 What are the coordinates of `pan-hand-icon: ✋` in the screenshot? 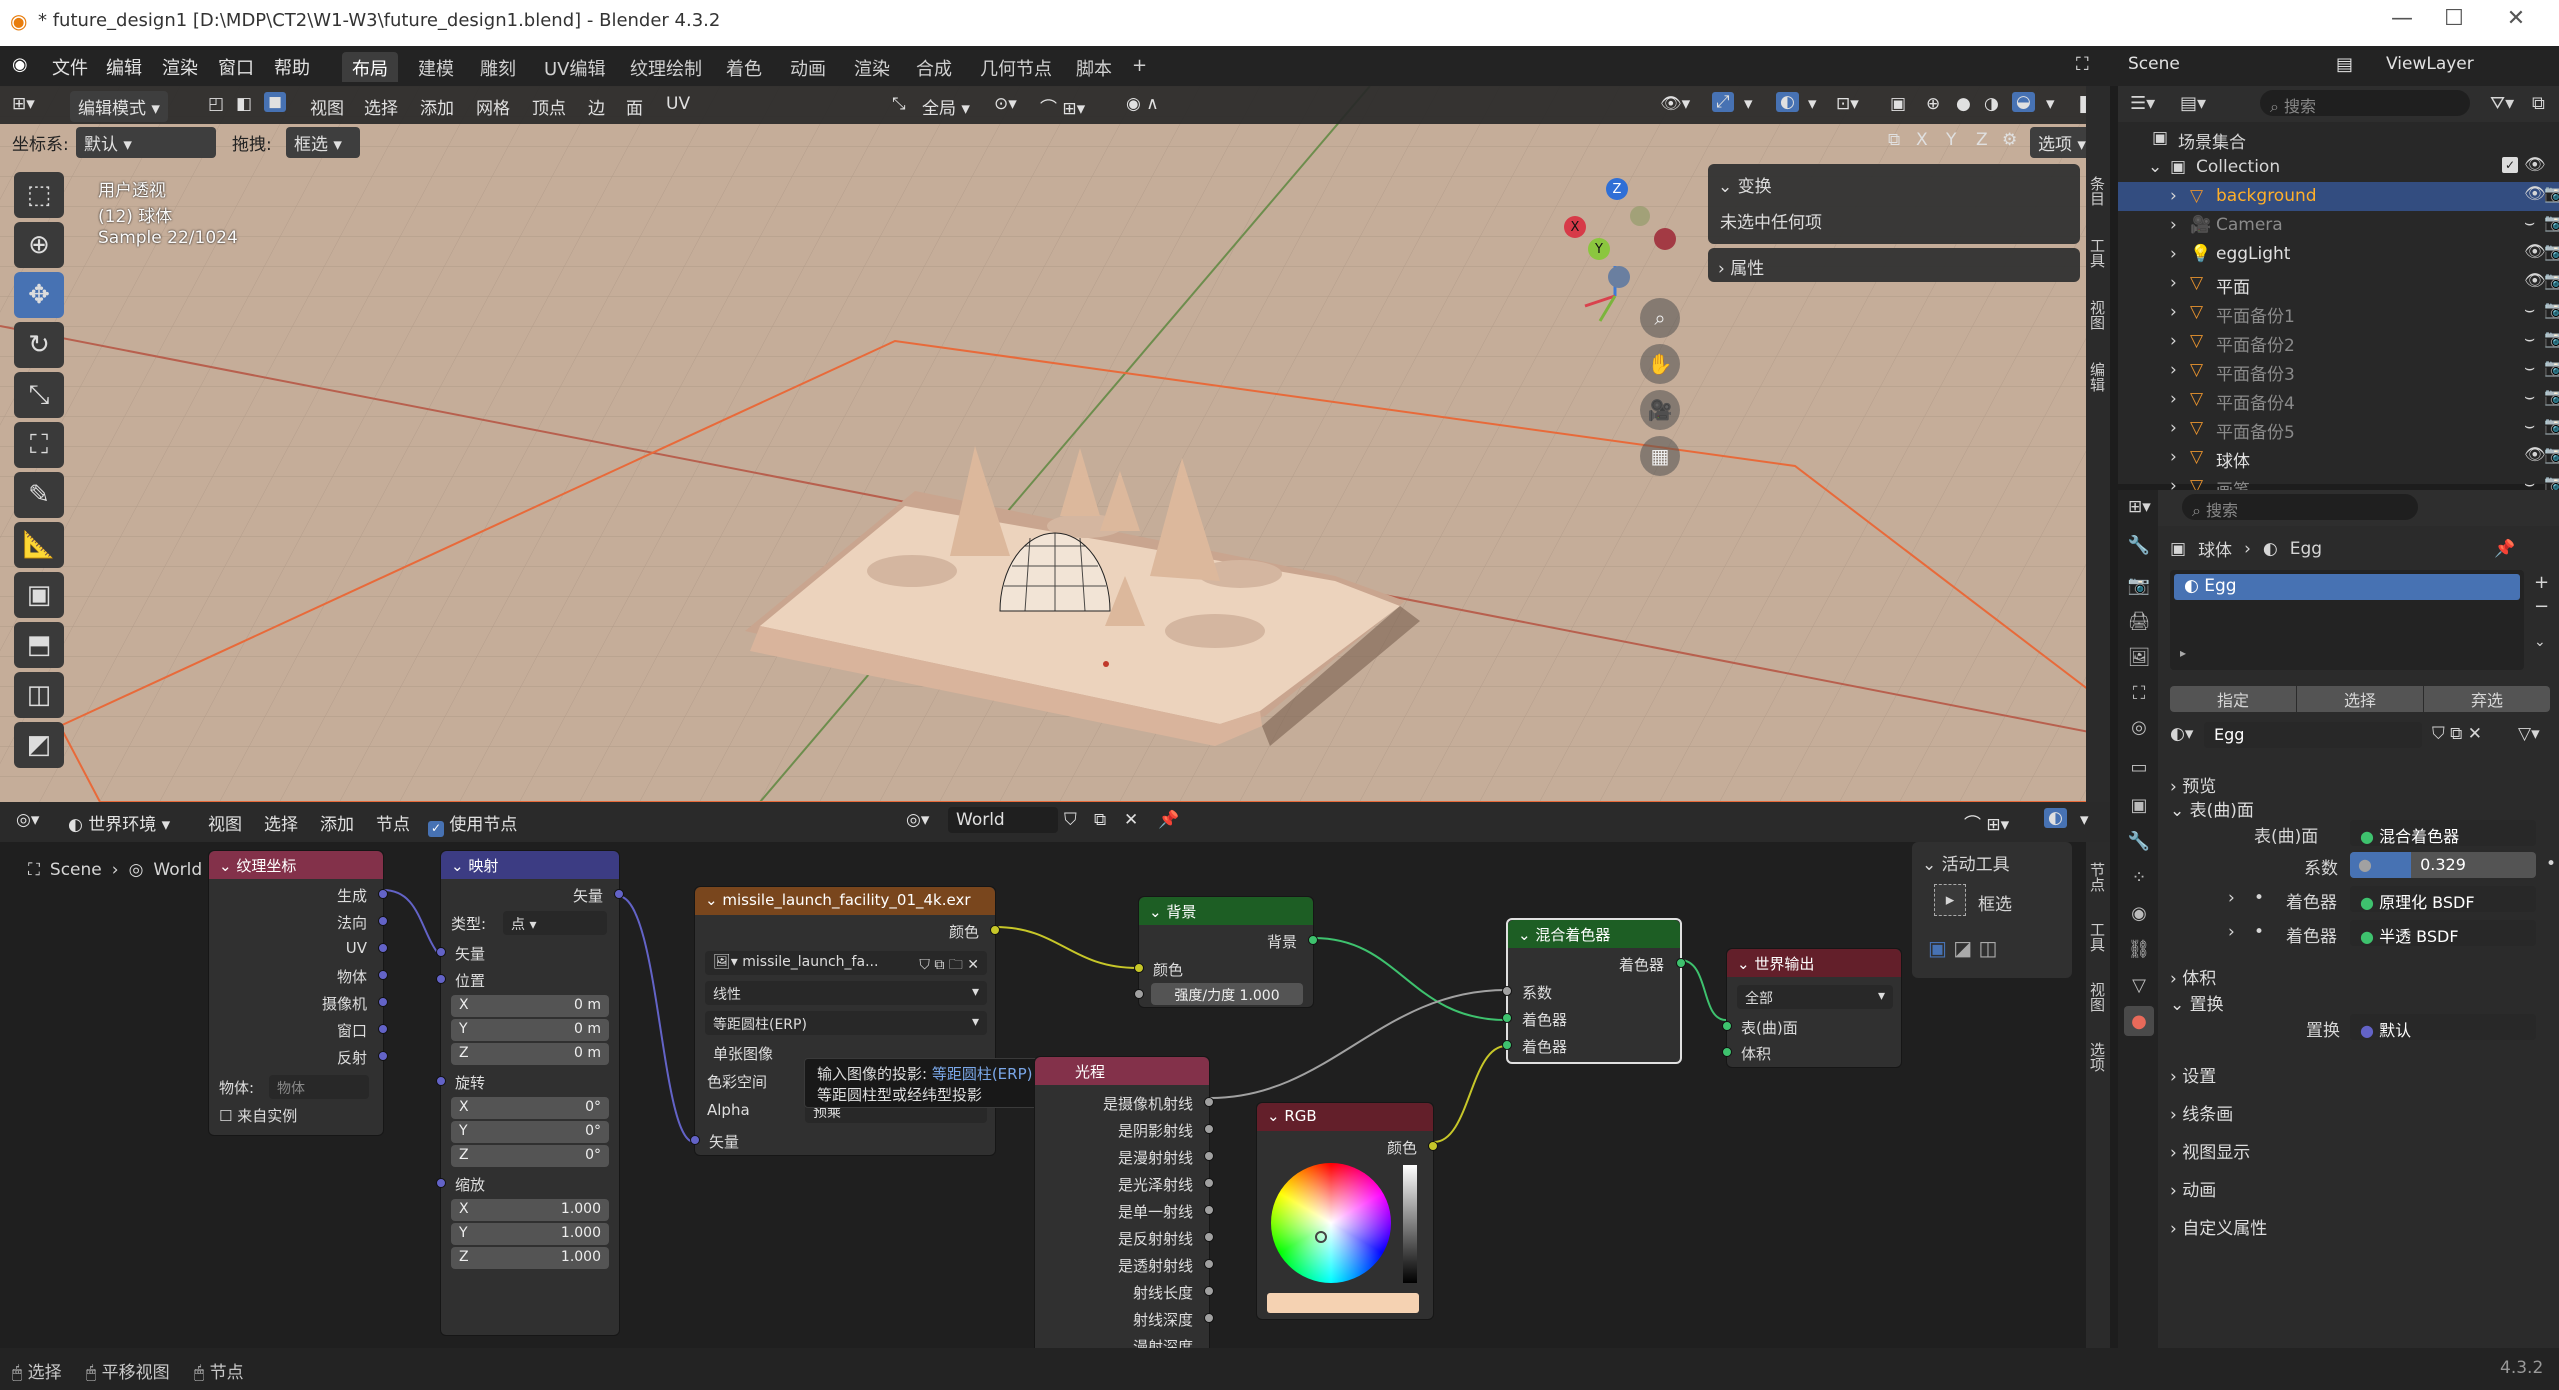 It's located at (1660, 364).